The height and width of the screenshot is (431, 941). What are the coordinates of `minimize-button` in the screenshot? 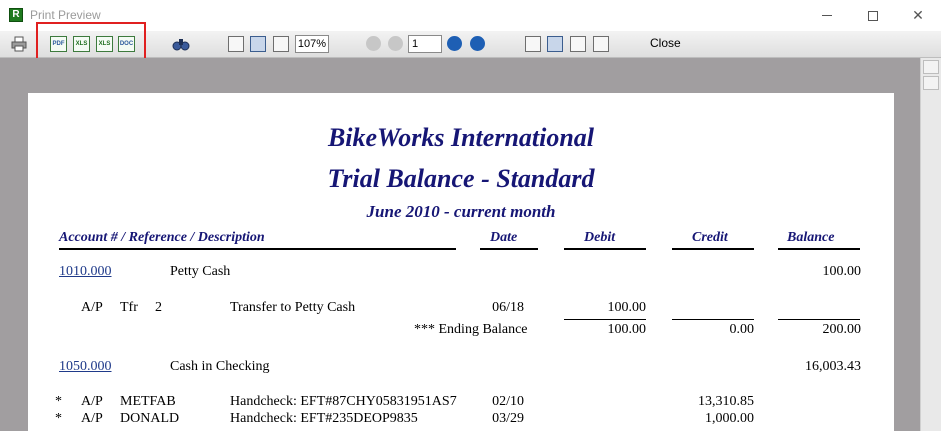 It's located at (827, 15).